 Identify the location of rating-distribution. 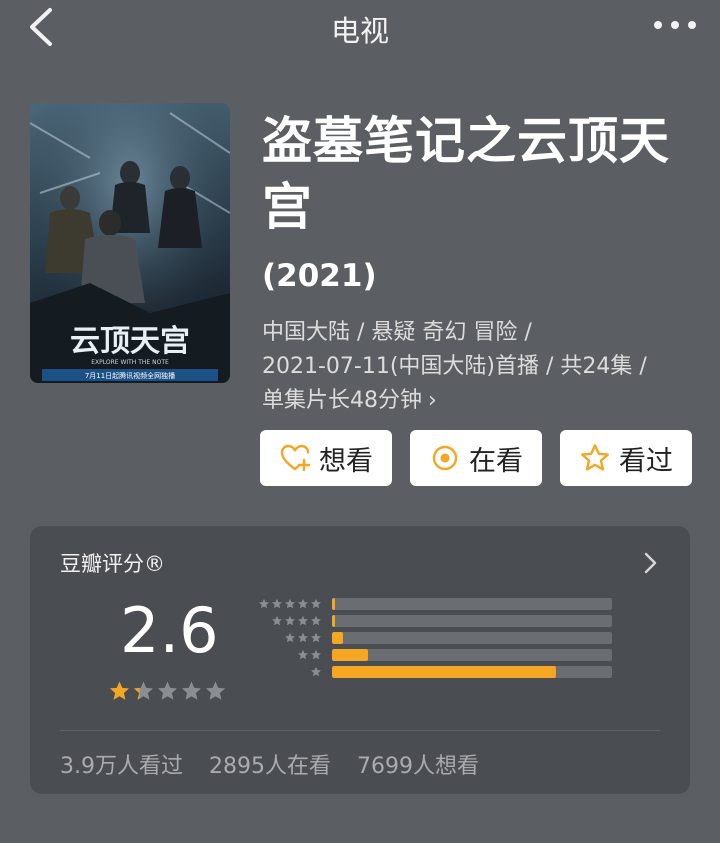
(432, 638).